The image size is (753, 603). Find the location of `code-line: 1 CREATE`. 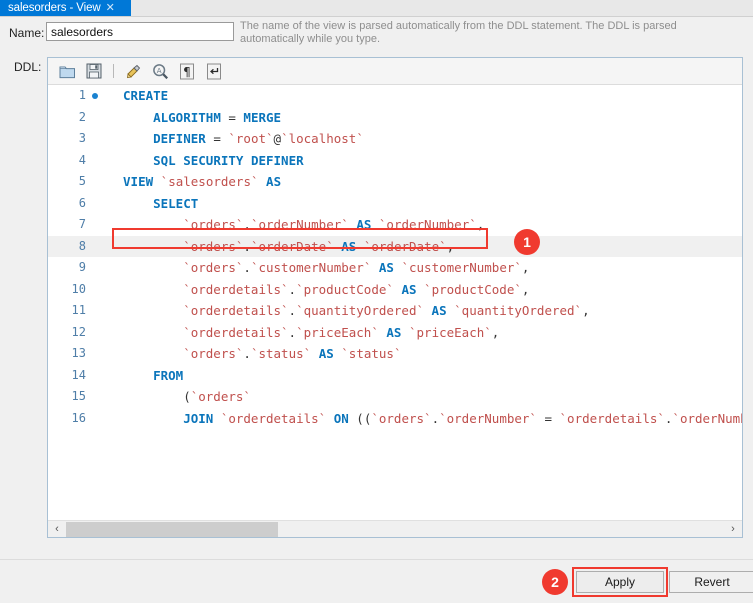

code-line: 1 CREATE is located at coordinates (395, 96).